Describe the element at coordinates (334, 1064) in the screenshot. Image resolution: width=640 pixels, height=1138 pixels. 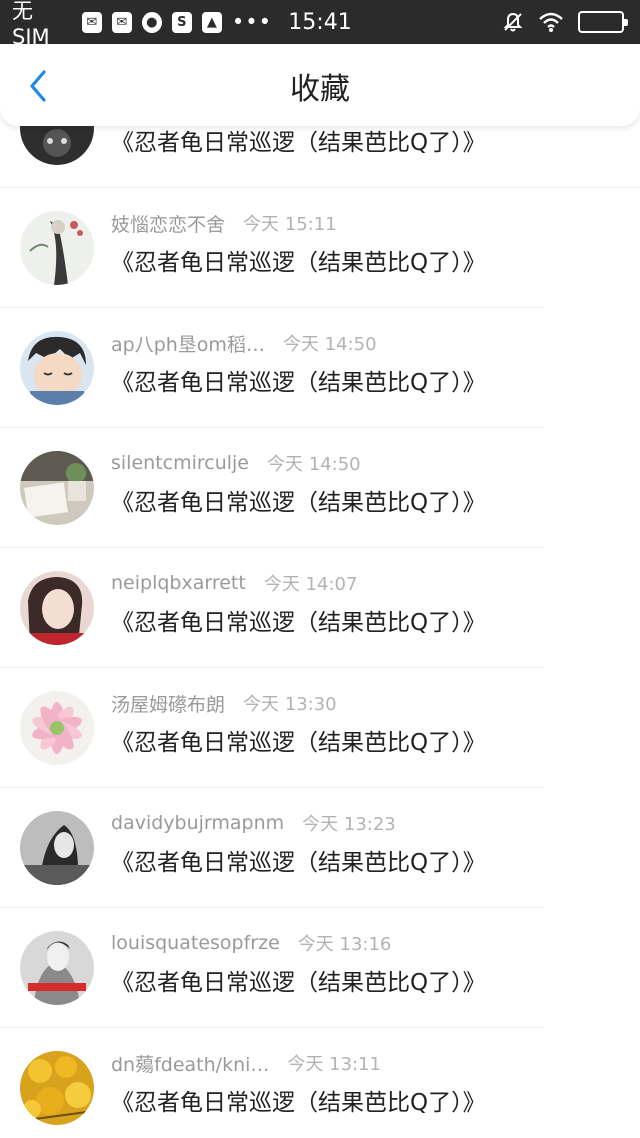
I see `timestamp: 今天 13:11` at that location.